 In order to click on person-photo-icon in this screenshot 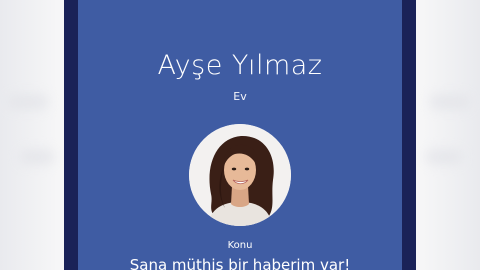, I will do `click(240, 175)`.